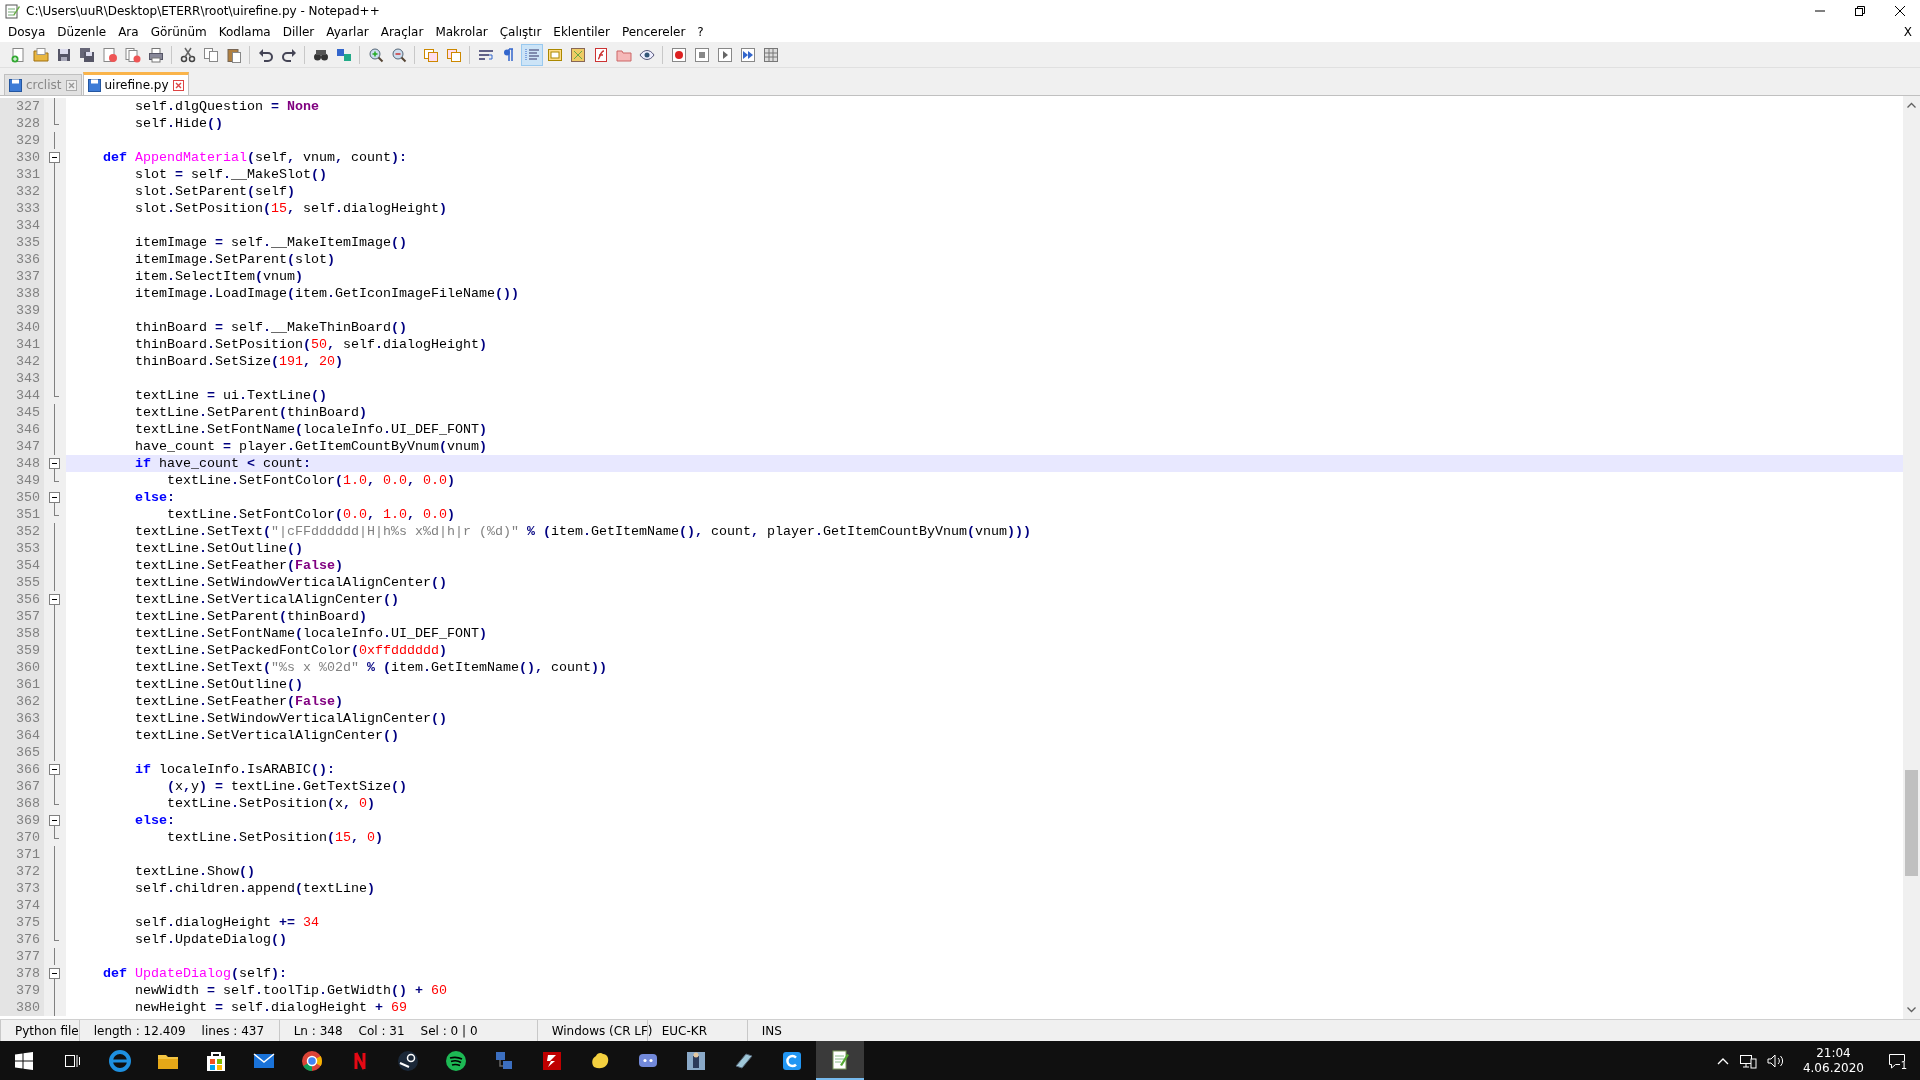 Image resolution: width=1920 pixels, height=1080 pixels. I want to click on menu-item: Ayarlar, so click(347, 32).